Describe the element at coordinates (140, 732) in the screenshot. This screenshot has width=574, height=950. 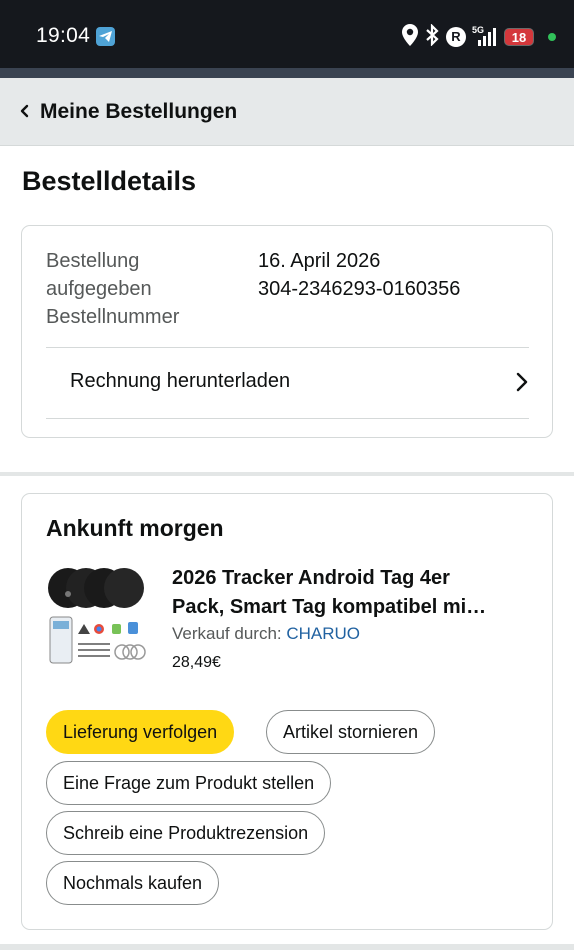
I see `track-delivery-button: Lieferung verfolgen` at that location.